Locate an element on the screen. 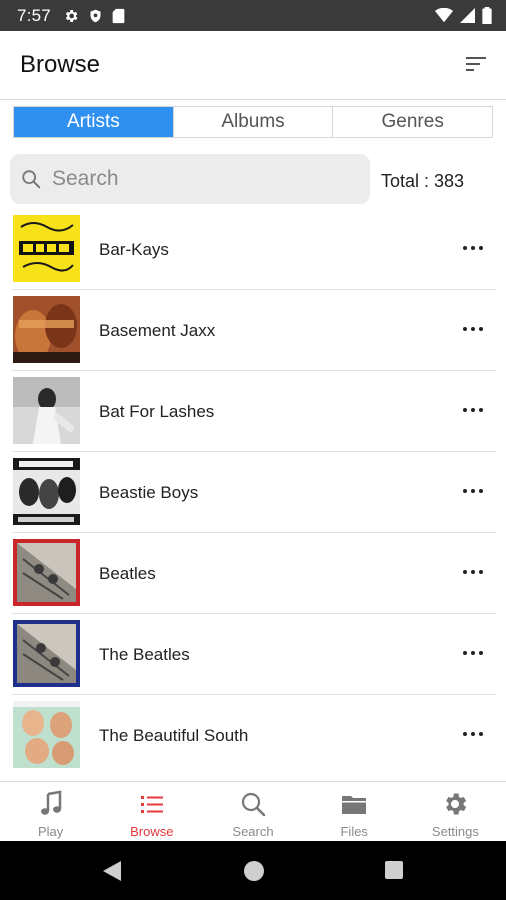 This screenshot has height=900, width=506. tab-albums: Albums is located at coordinates (253, 122).